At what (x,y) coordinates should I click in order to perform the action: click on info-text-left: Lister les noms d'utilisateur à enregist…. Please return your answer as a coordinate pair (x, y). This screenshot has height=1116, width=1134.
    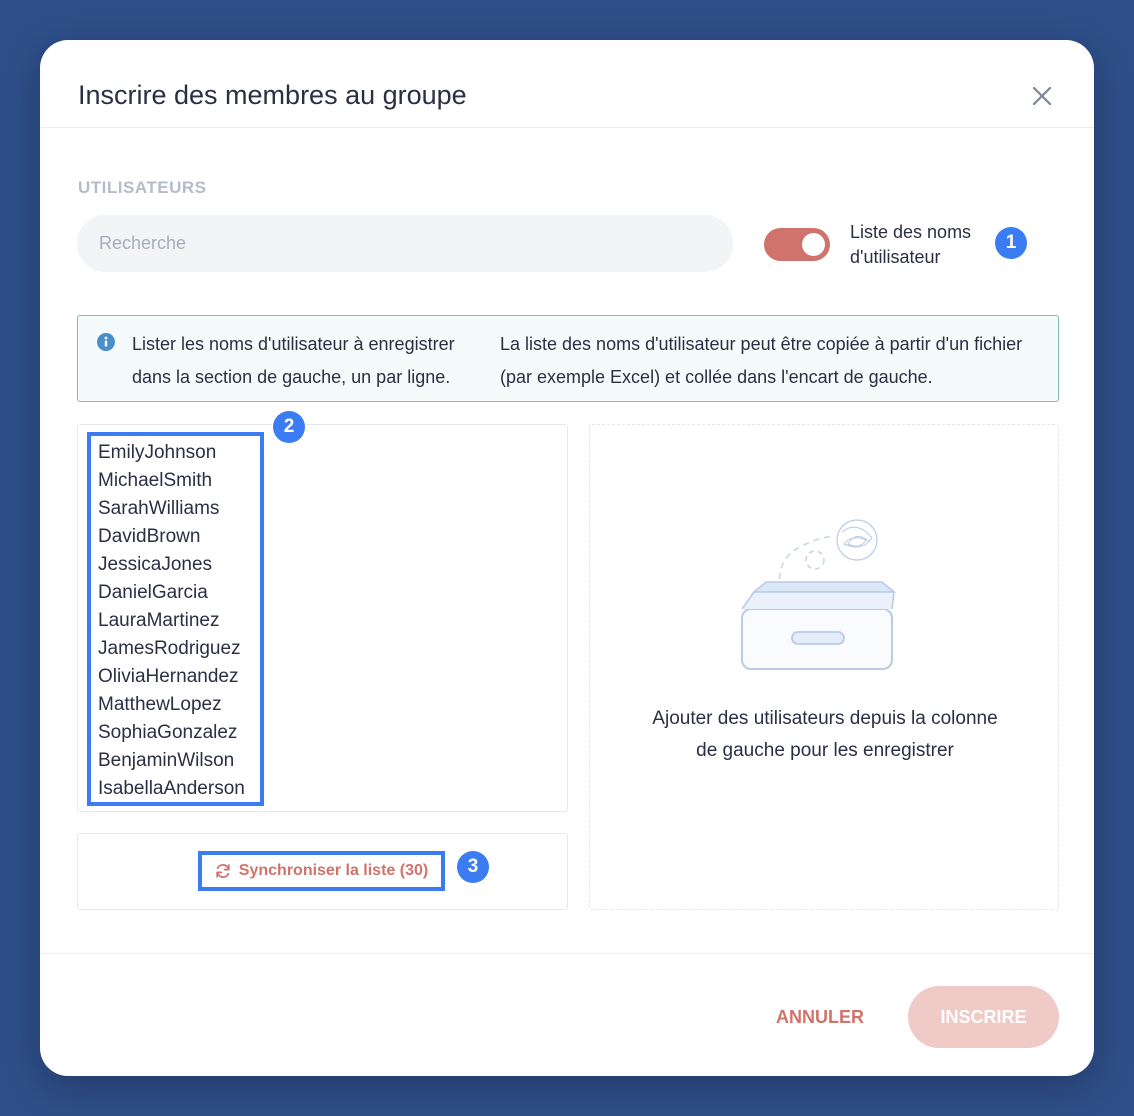
    Looking at the image, I should click on (293, 360).